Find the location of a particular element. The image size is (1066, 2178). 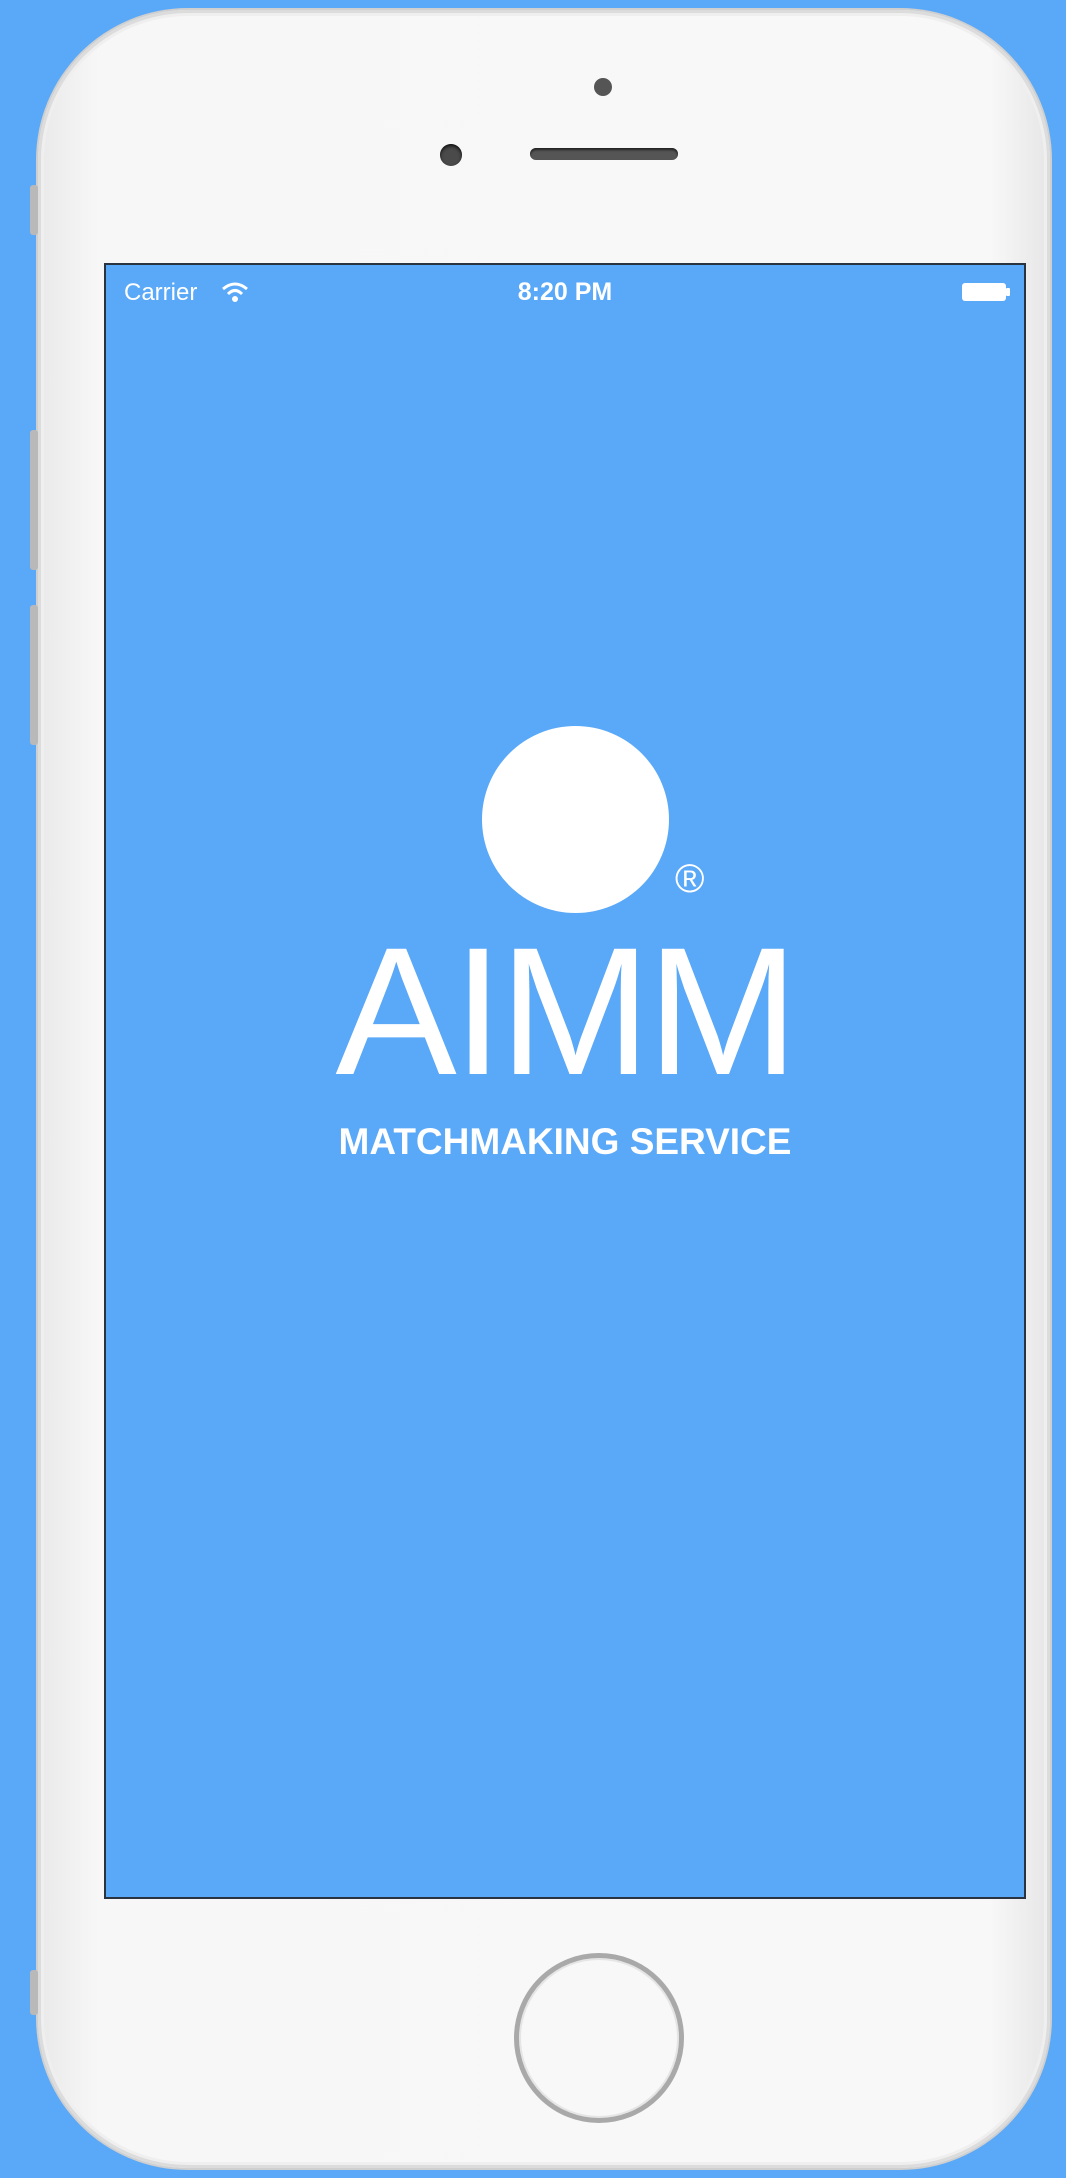

volume-up-button is located at coordinates (34, 500).